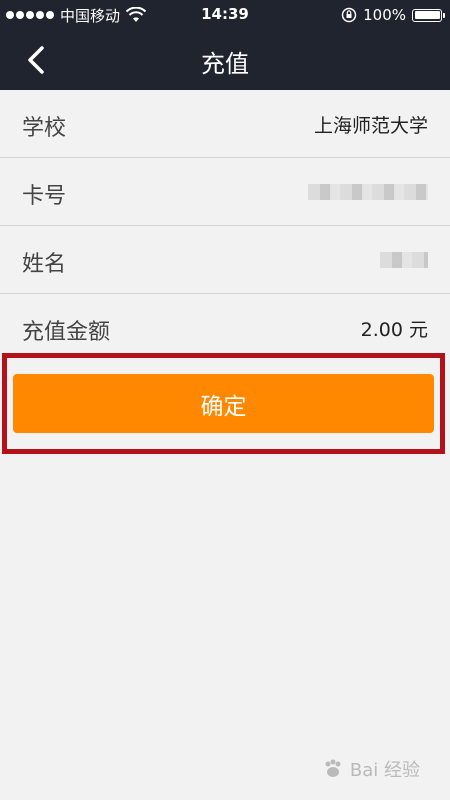 Image resolution: width=450 pixels, height=800 pixels. What do you see at coordinates (66, 332) in the screenshot?
I see `amount-label: 充值金额` at bounding box center [66, 332].